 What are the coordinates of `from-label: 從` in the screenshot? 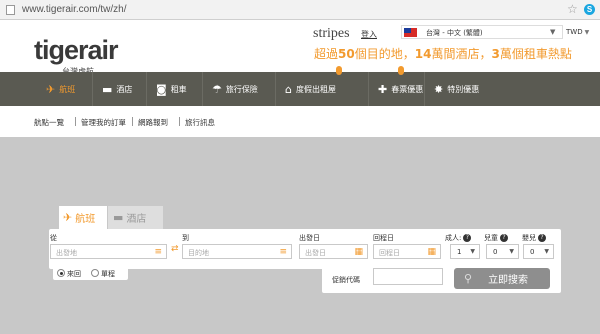 It's located at (53, 238).